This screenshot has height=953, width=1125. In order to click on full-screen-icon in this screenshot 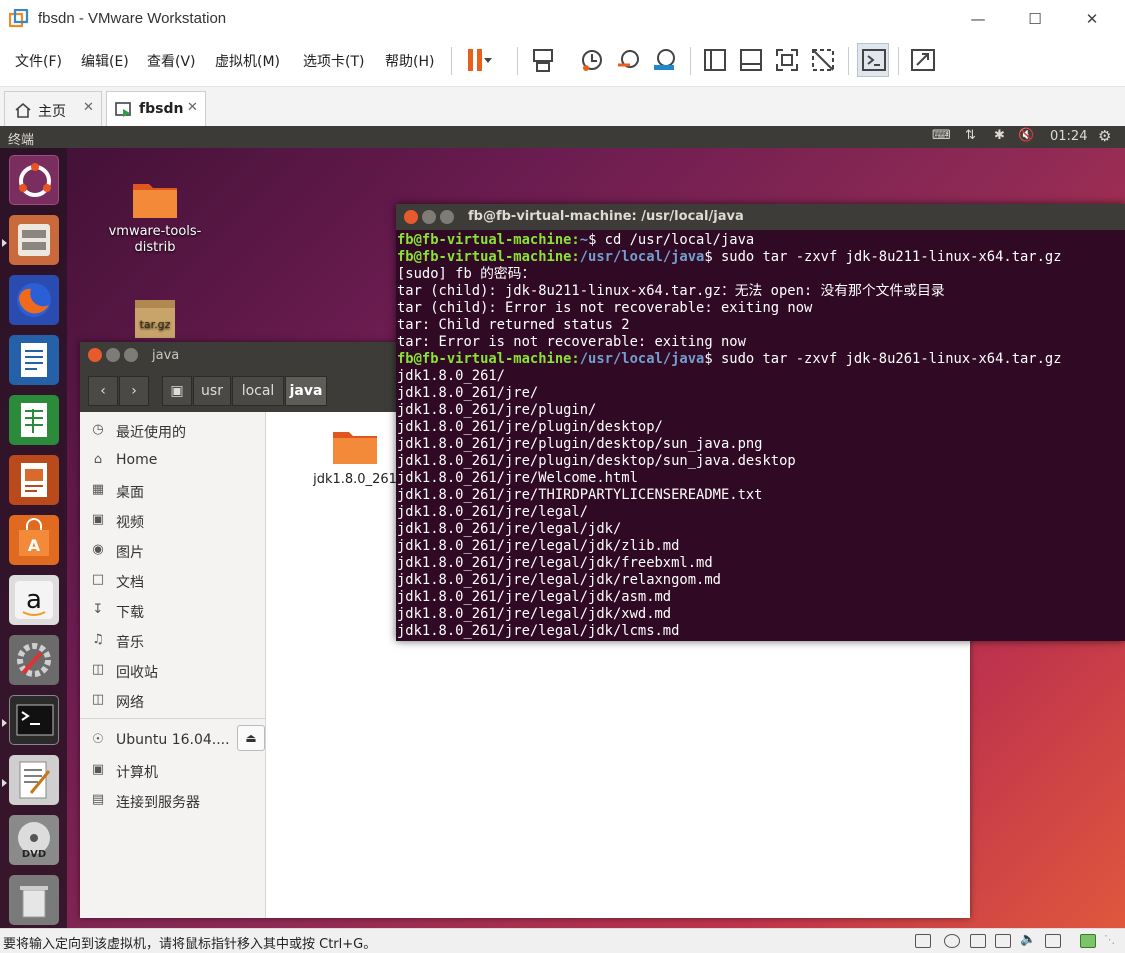, I will do `click(787, 60)`.